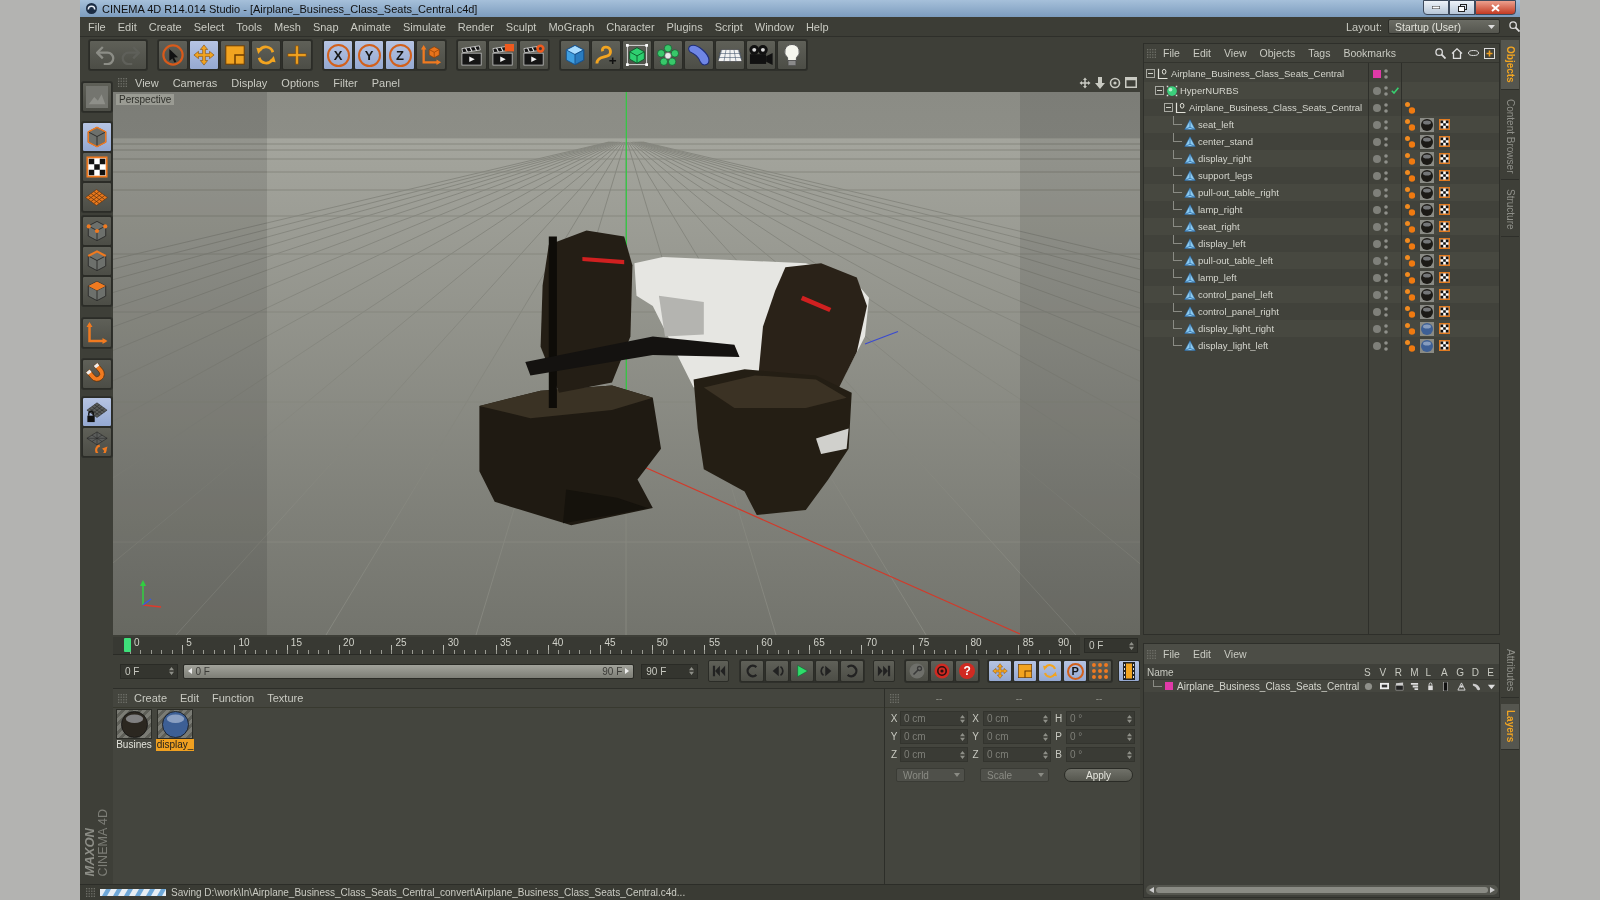 The width and height of the screenshot is (1600, 900). Describe the element at coordinates (967, 671) in the screenshot. I see `keyframe-selection-button: ?` at that location.